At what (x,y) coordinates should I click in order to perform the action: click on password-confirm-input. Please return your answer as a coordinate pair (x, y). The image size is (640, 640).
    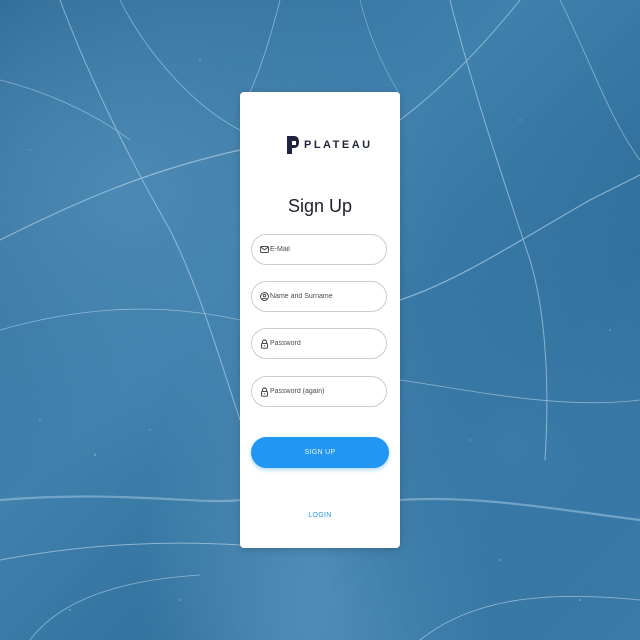
    Looking at the image, I should click on (324, 391).